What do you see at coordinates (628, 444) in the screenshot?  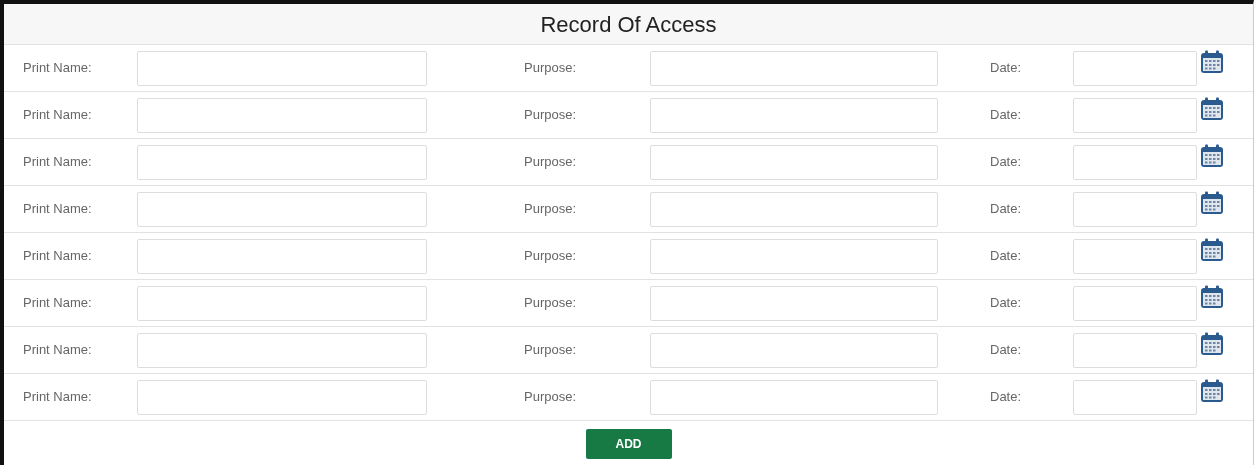 I see `add-button: ADD` at bounding box center [628, 444].